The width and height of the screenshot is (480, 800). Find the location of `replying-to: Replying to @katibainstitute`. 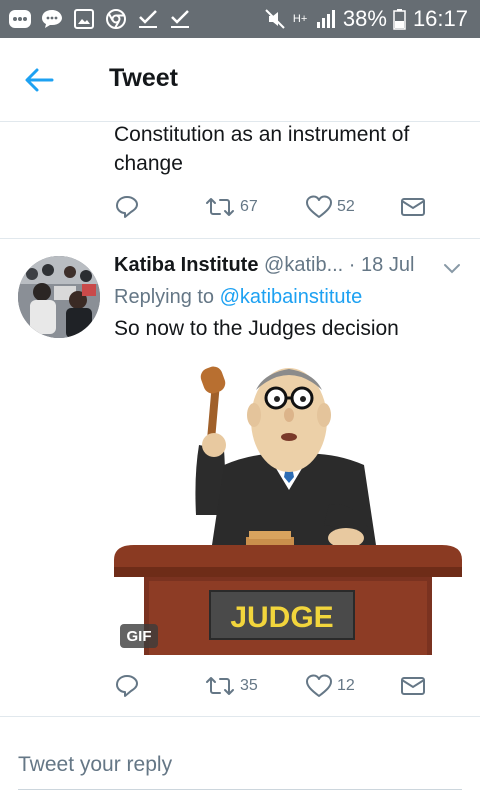

replying-to: Replying to @katibainstitute is located at coordinates (238, 297).